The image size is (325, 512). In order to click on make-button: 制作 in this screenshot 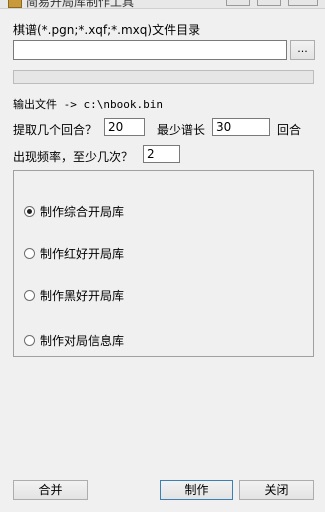, I will do `click(196, 490)`.